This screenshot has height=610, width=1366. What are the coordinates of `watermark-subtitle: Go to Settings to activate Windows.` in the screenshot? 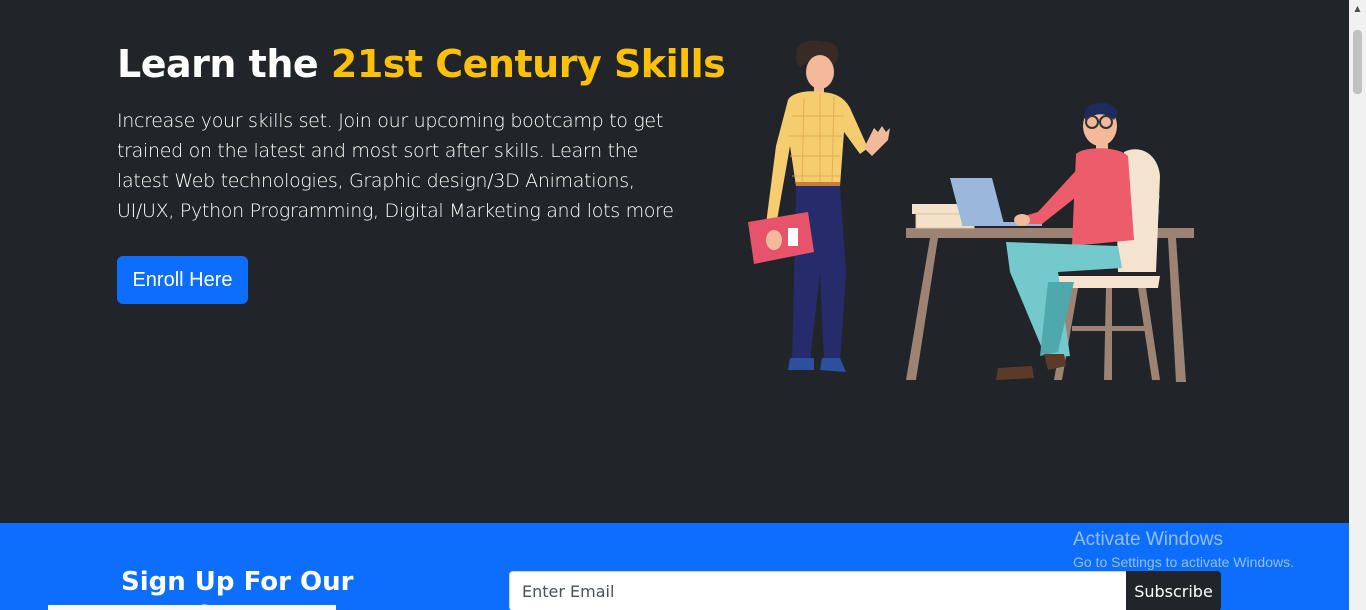 It's located at (1183, 562).